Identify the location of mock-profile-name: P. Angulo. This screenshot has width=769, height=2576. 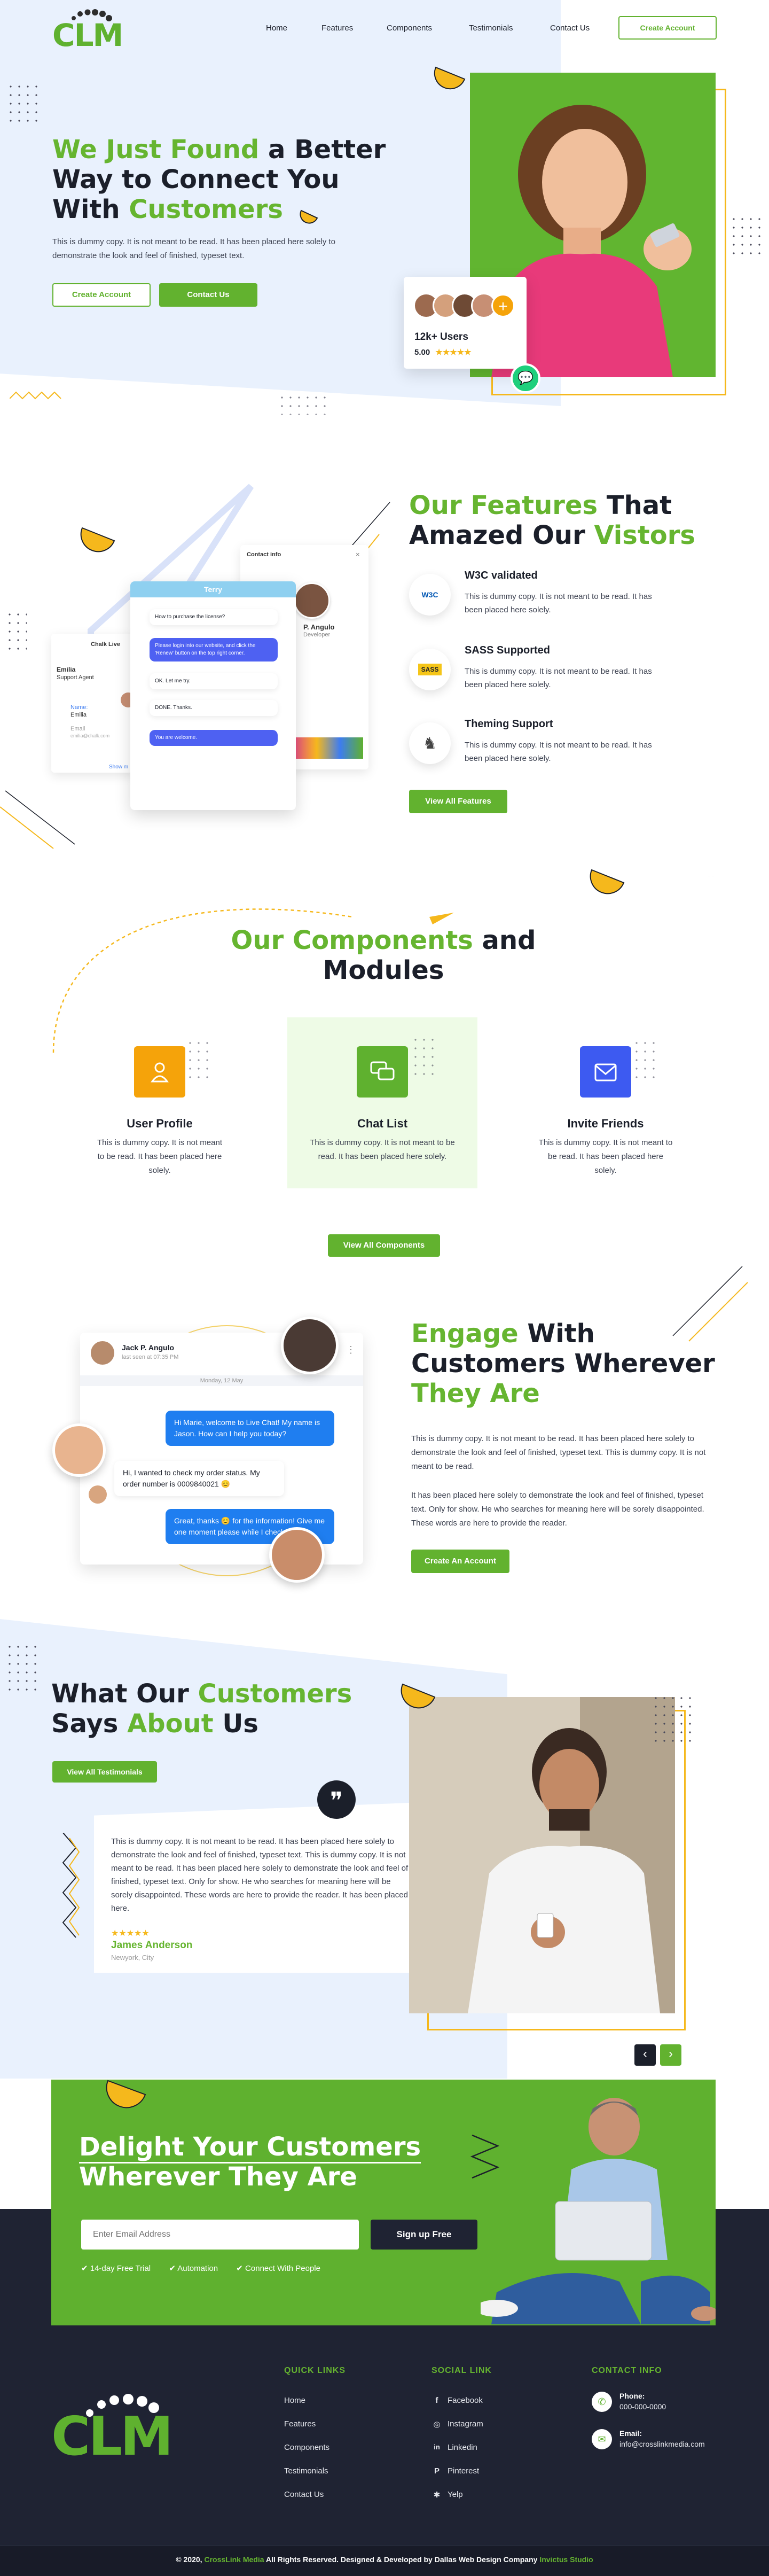
(319, 627).